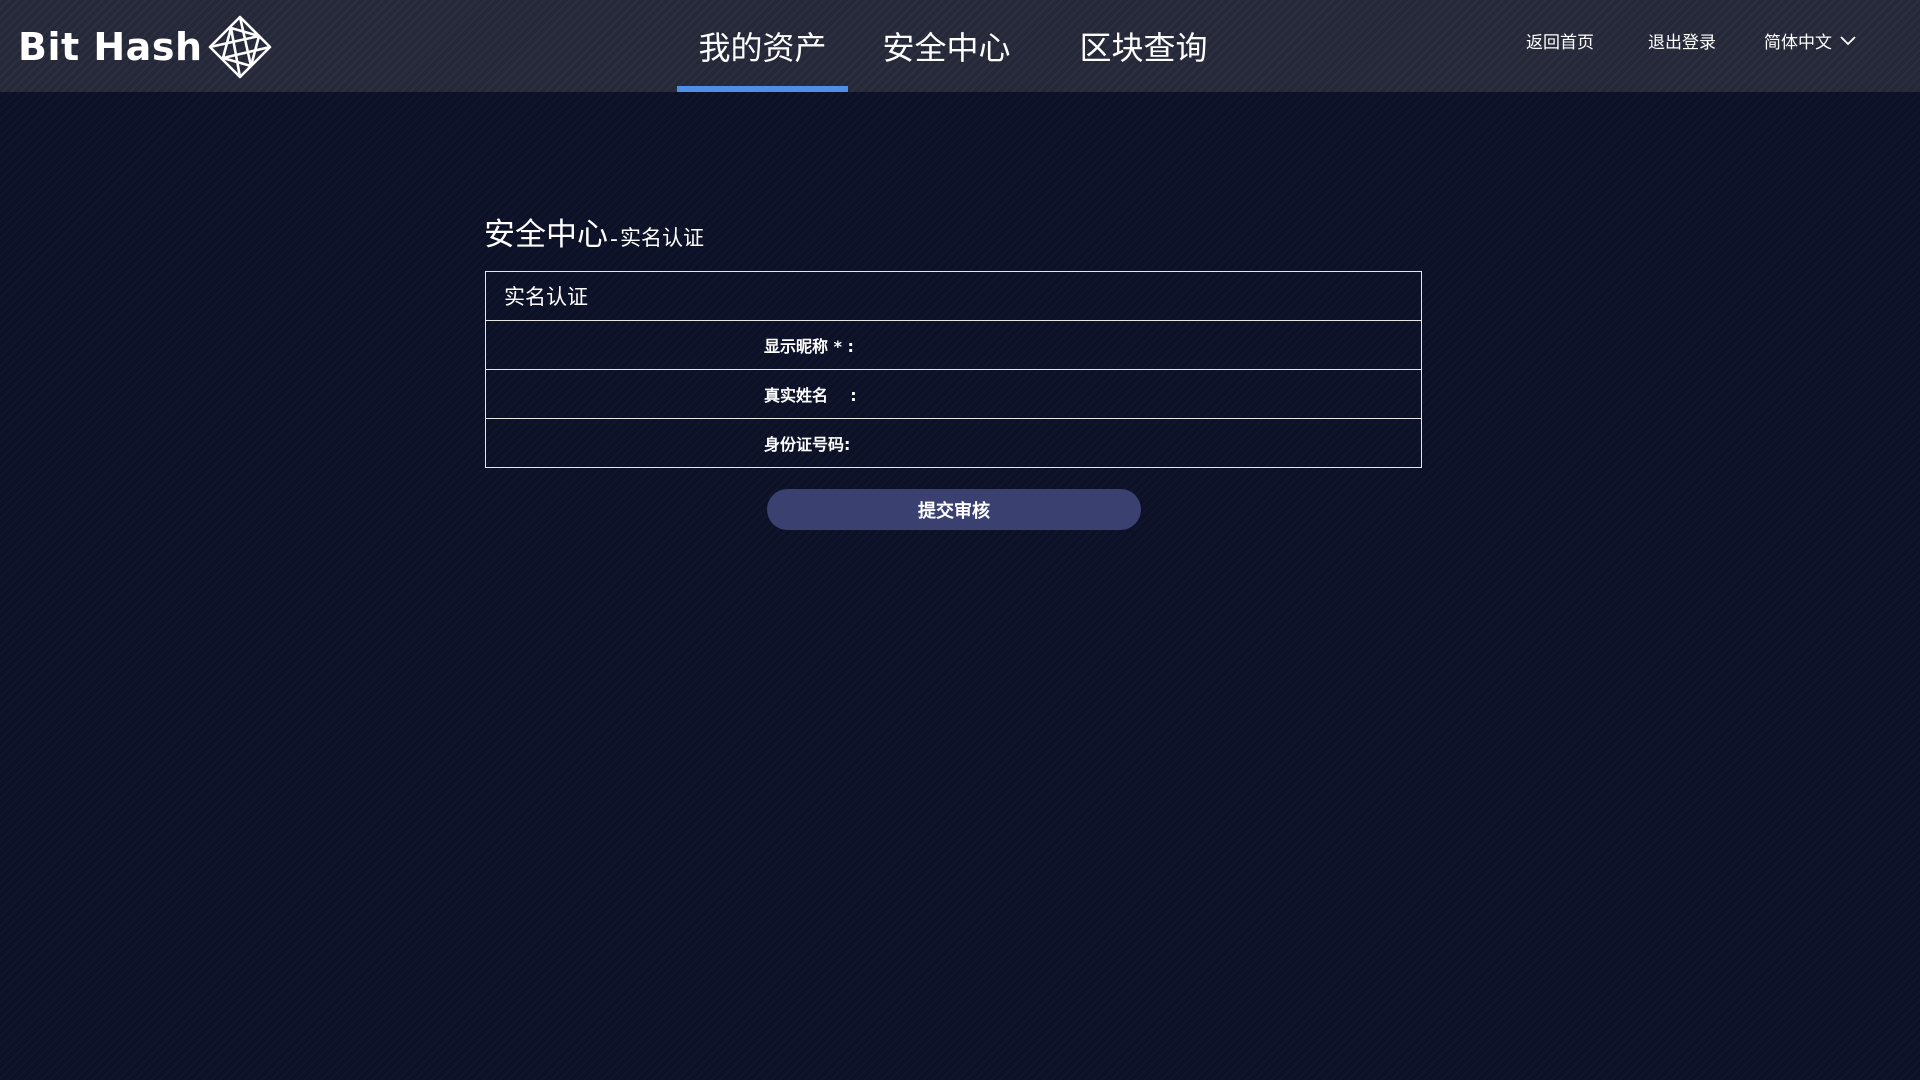 The width and height of the screenshot is (1920, 1080). I want to click on brand-logo: Bit Hash, so click(145, 47).